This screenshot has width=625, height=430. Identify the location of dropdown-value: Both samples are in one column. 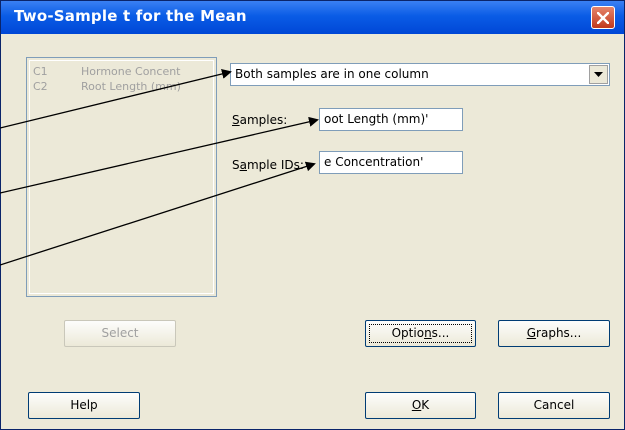
(332, 74).